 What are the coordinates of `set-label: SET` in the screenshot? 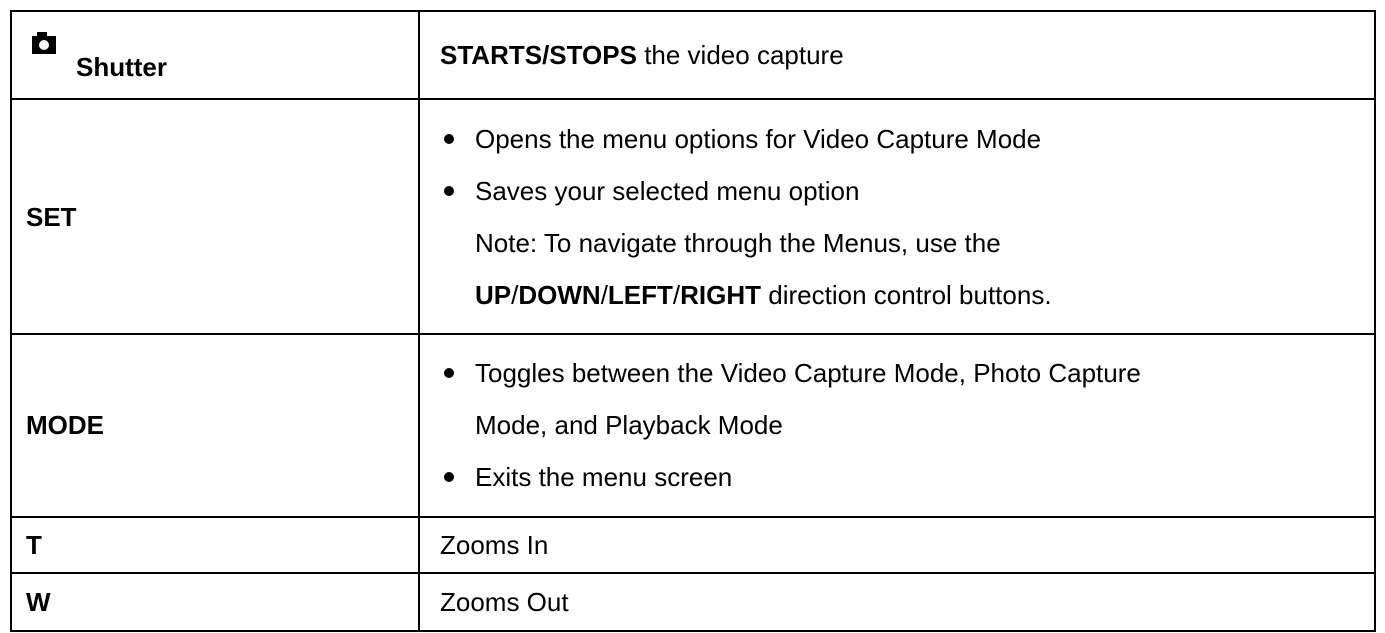 It's located at (215, 217).